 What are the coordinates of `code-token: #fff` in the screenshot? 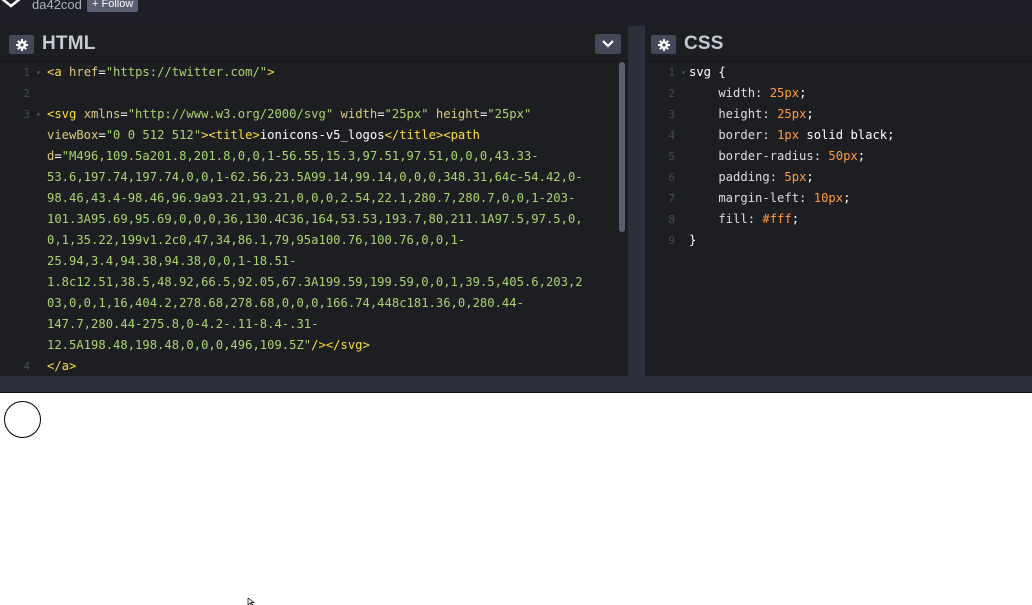 It's located at (777, 219).